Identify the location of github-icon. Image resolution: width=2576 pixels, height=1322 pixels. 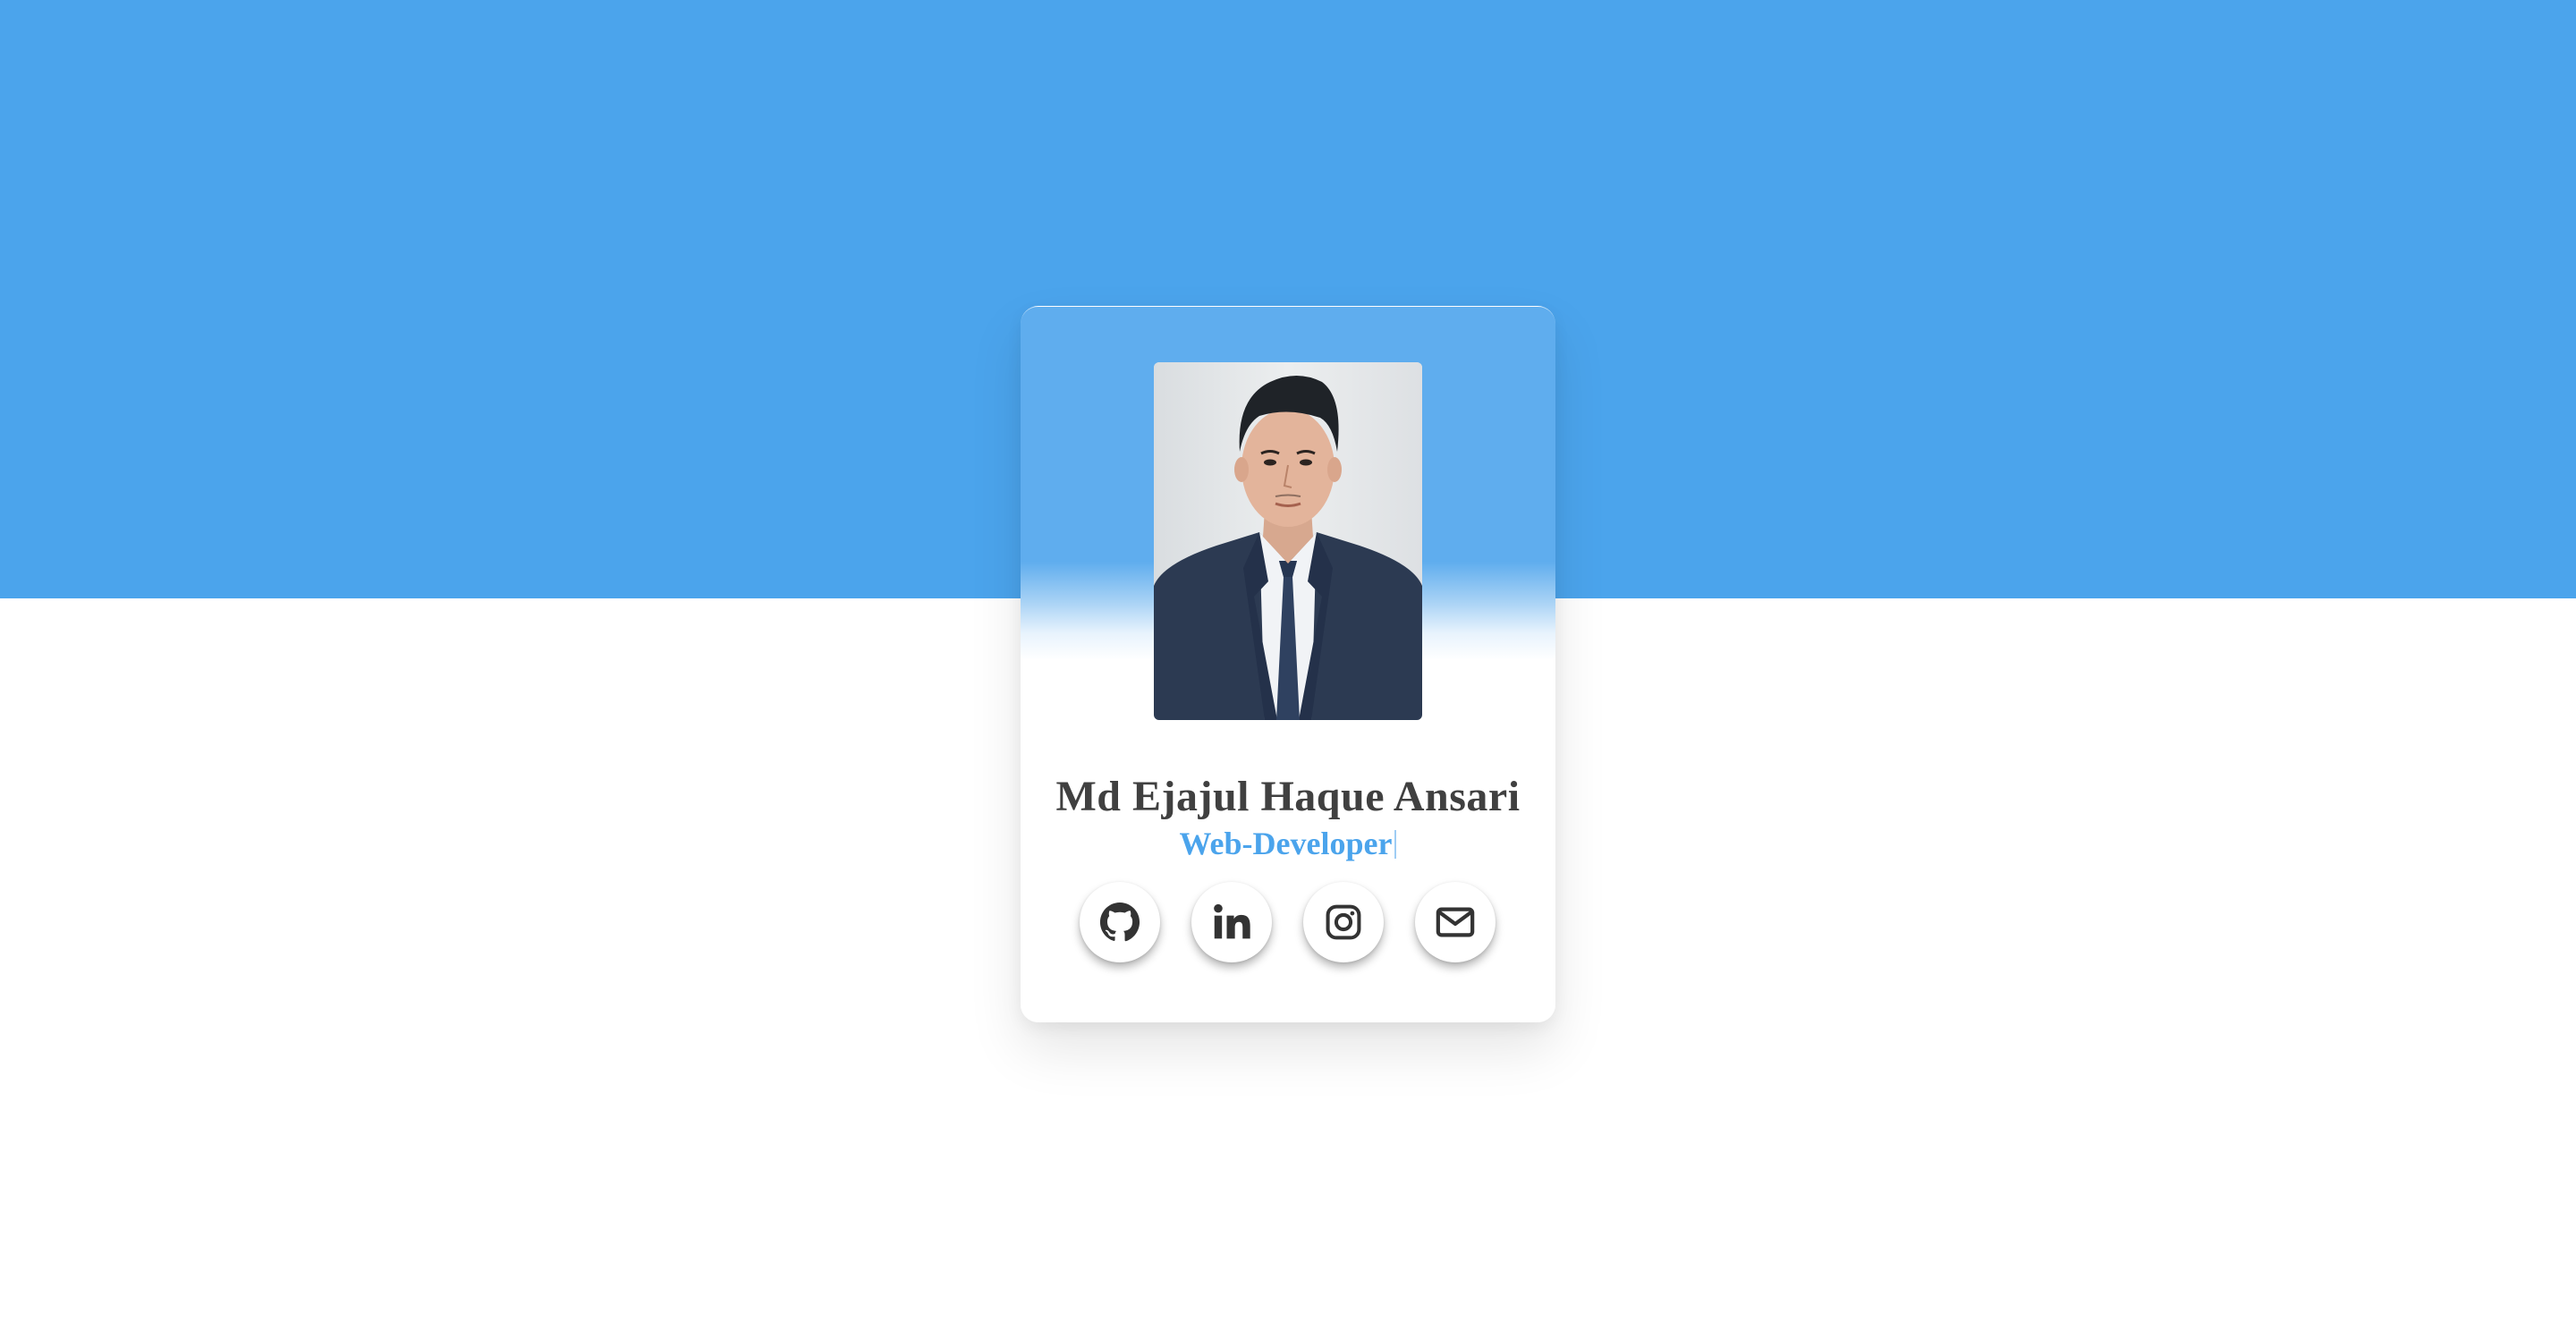
(1119, 922).